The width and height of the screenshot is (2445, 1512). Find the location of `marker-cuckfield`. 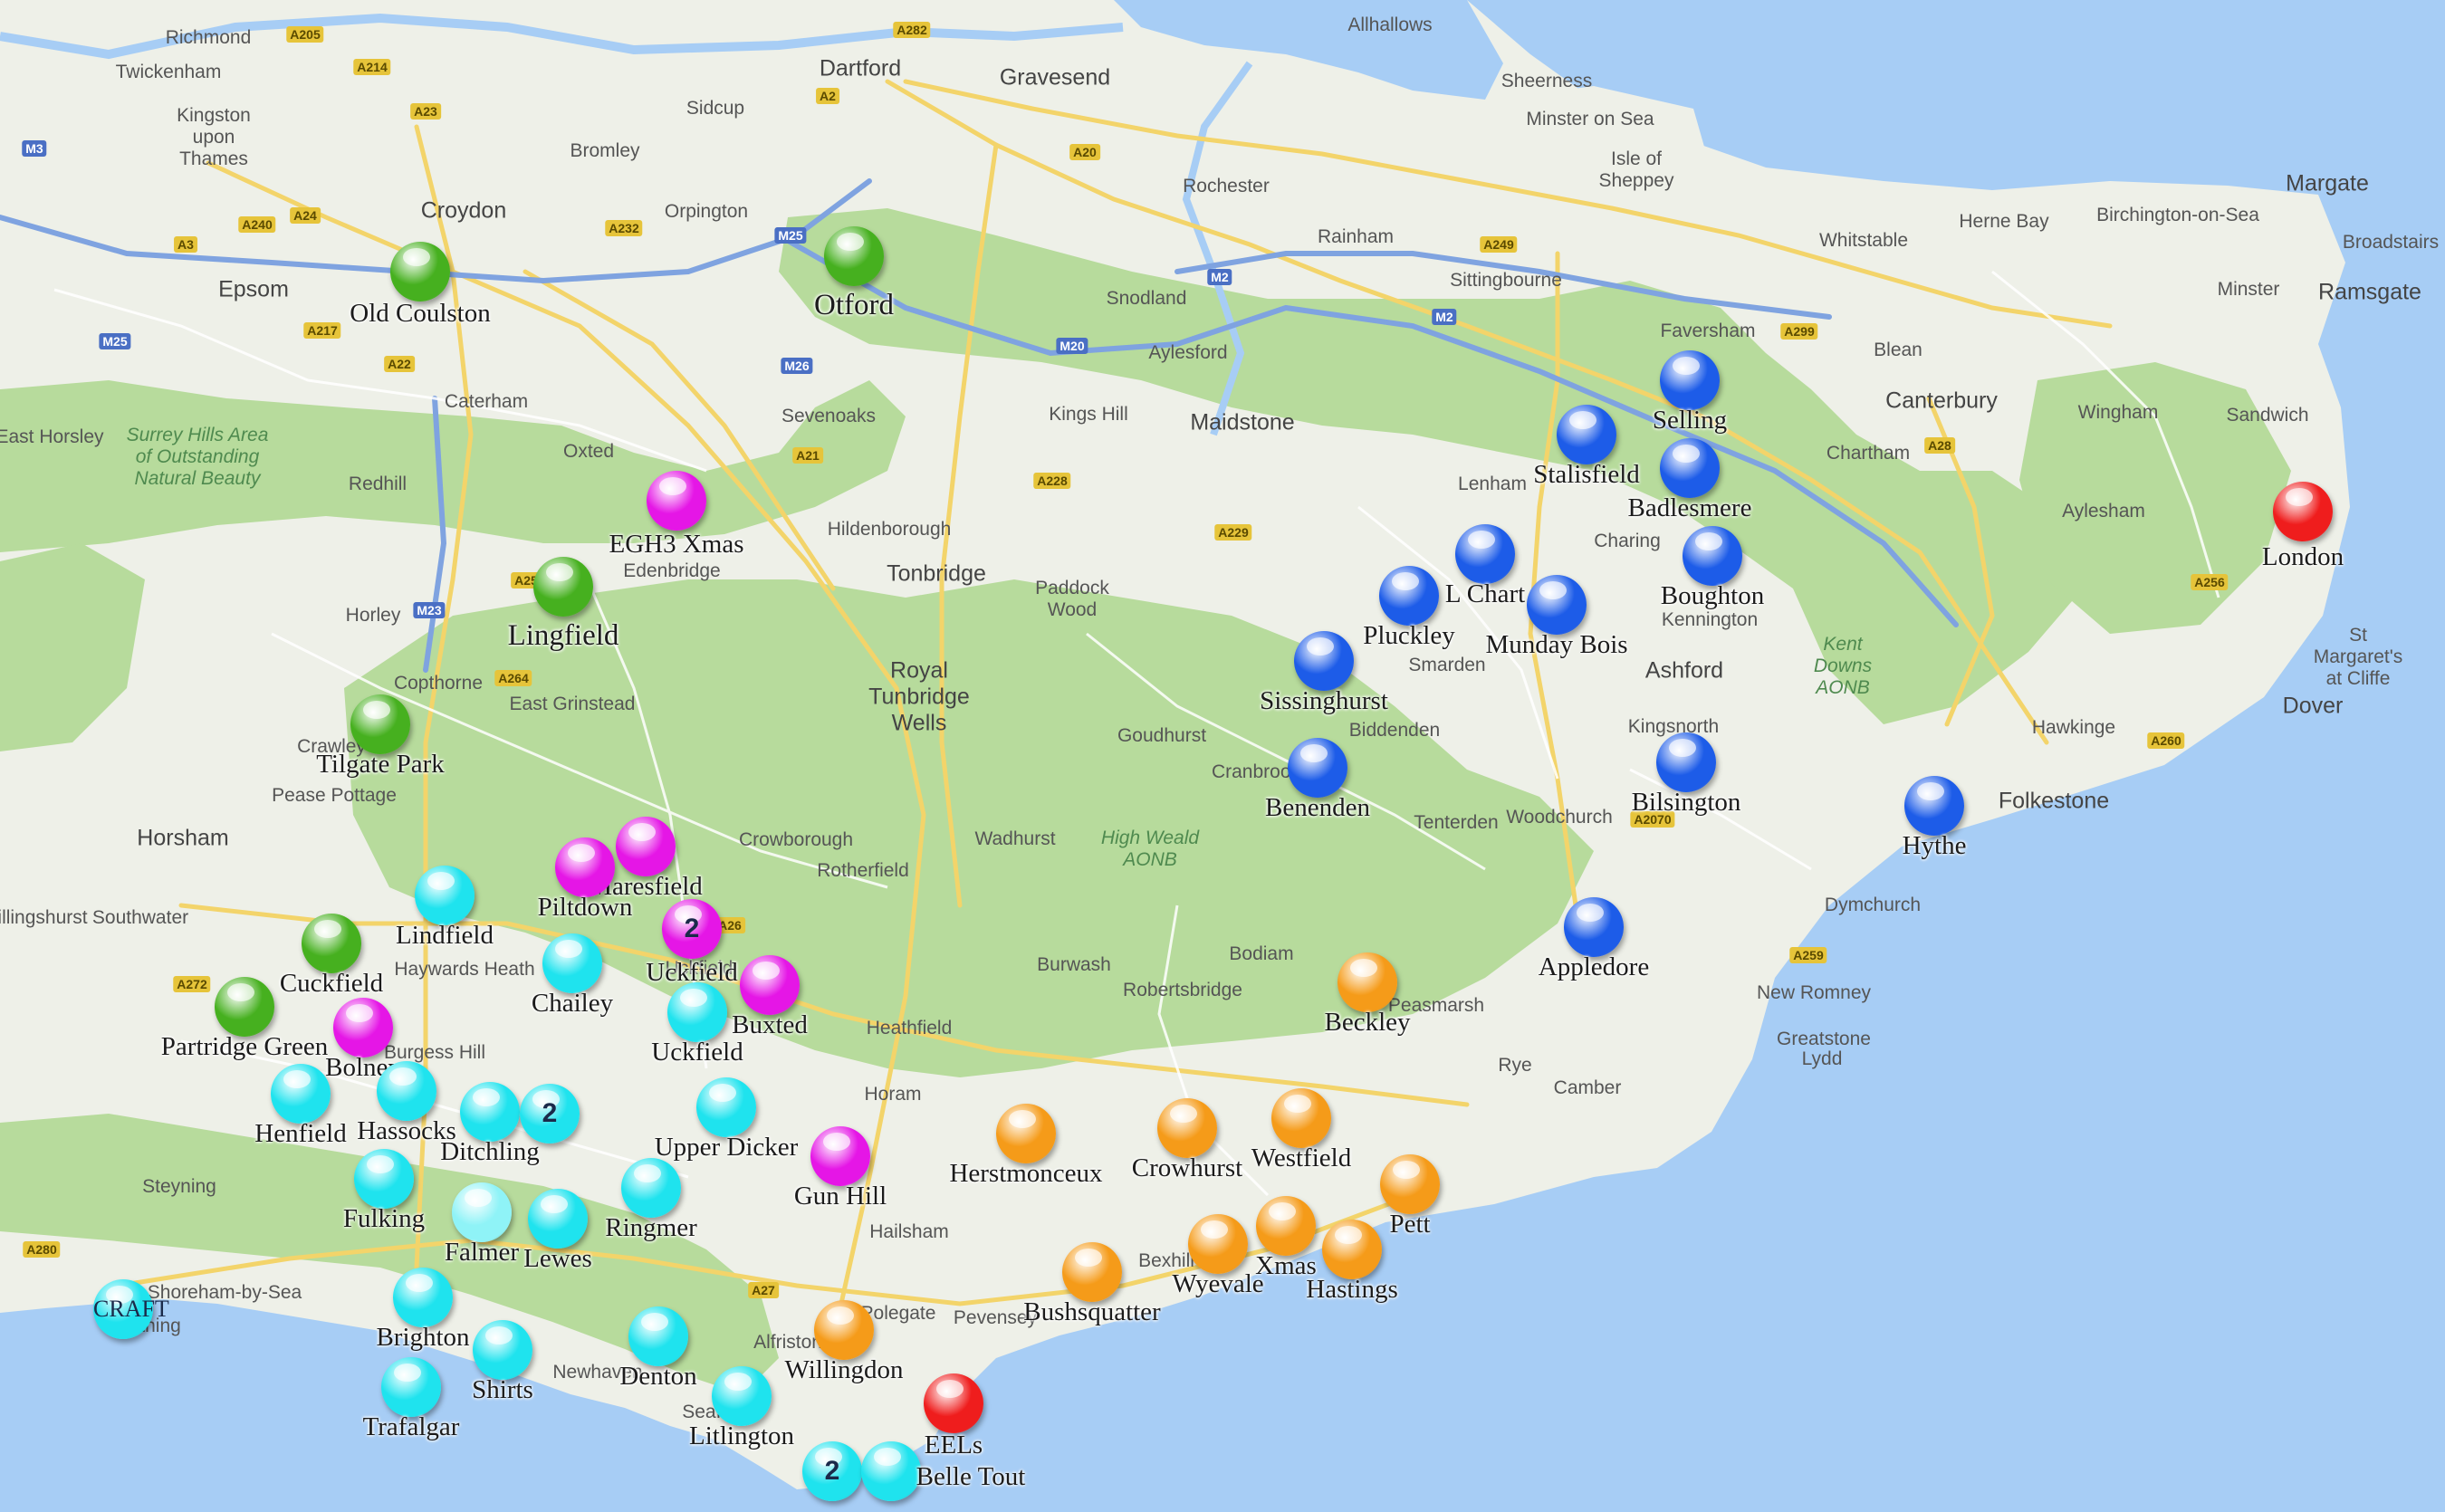

marker-cuckfield is located at coordinates (331, 944).